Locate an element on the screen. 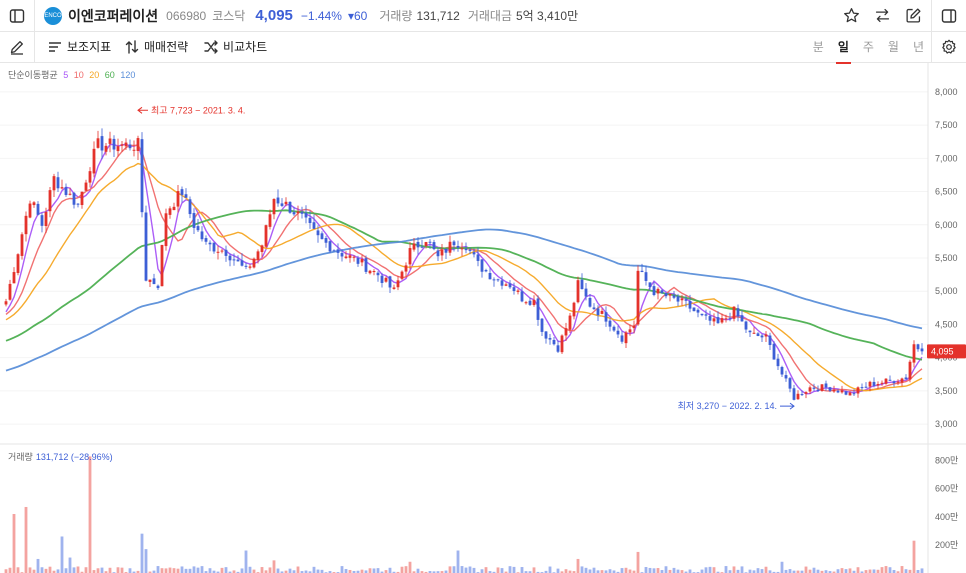 Image resolution: width=966 pixels, height=573 pixels. chart-toolbar: 보조지표 매매전략 비교차트 분 일 주 월 년 is located at coordinates (483, 47).